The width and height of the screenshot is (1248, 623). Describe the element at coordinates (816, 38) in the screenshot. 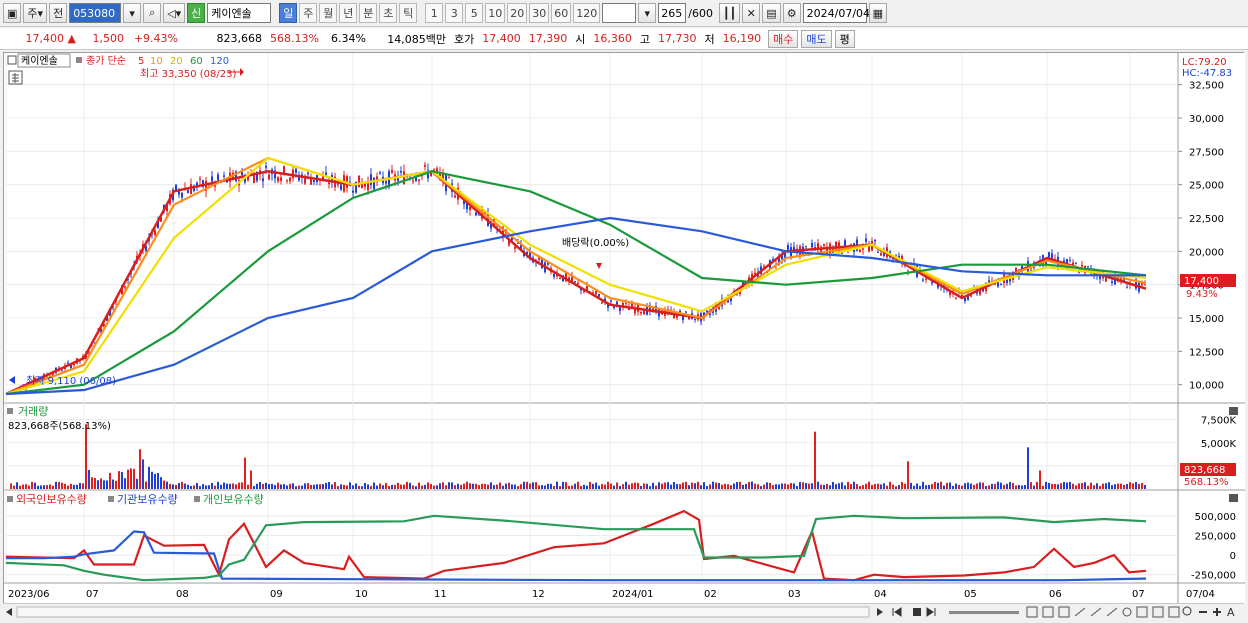

I see `sell-button: 매도` at that location.